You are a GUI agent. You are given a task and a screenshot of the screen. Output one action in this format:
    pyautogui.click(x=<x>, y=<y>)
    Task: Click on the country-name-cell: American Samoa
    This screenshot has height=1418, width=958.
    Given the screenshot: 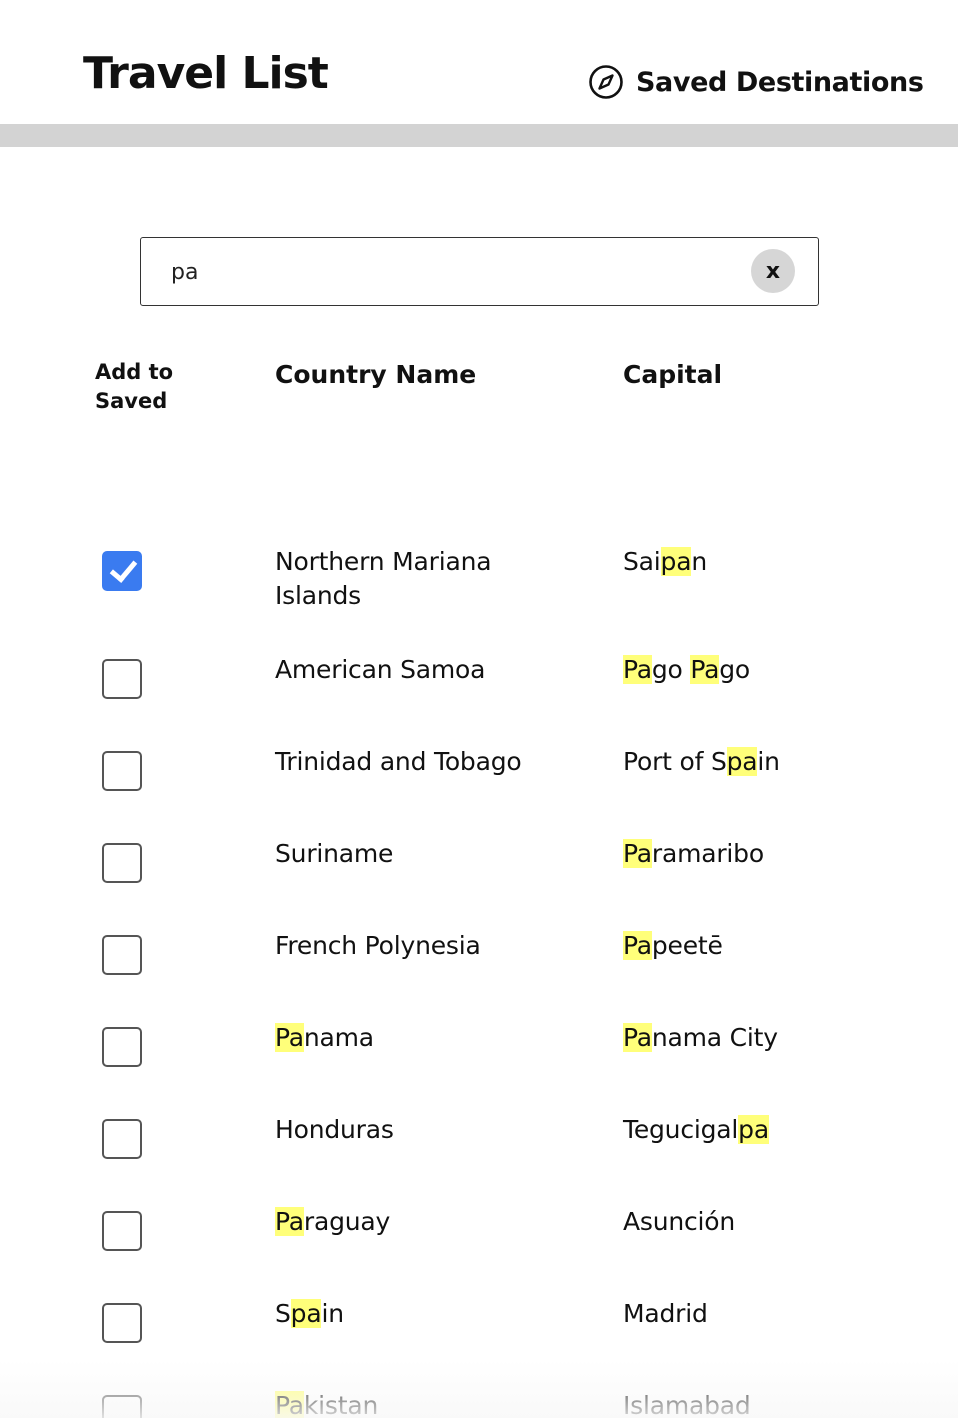 What is the action you would take?
    pyautogui.click(x=380, y=669)
    